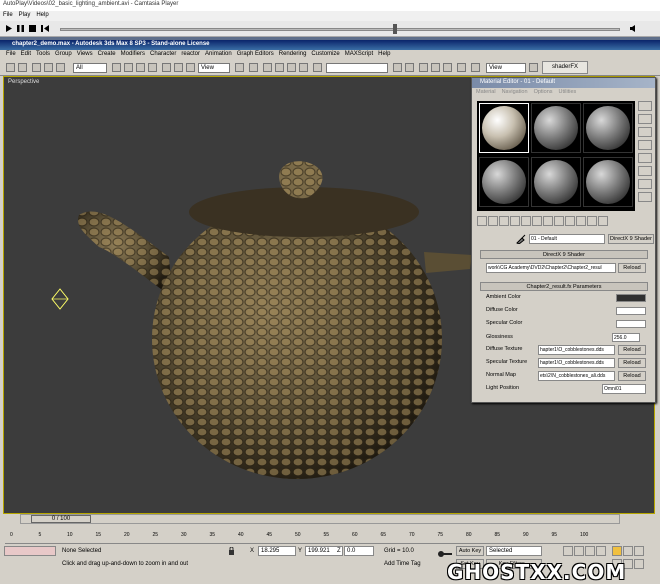 This screenshot has height=584, width=660. Describe the element at coordinates (11, 55) in the screenshot. I see `max-menu-file: File` at that location.